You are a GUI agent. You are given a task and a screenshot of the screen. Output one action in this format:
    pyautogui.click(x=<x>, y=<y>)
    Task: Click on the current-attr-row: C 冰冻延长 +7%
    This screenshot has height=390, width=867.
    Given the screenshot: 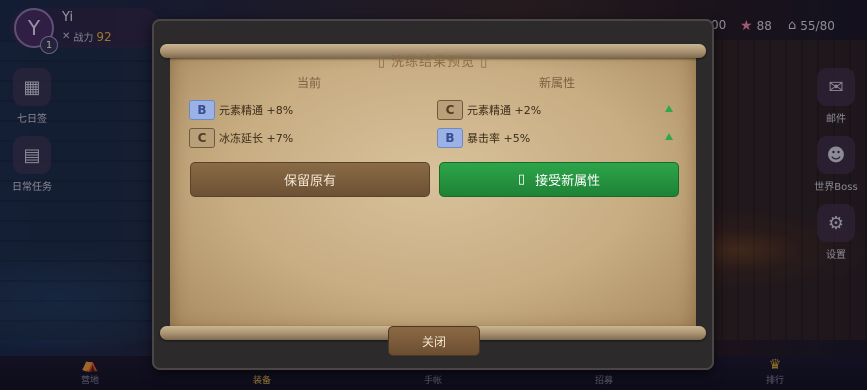 What is the action you would take?
    pyautogui.click(x=241, y=138)
    